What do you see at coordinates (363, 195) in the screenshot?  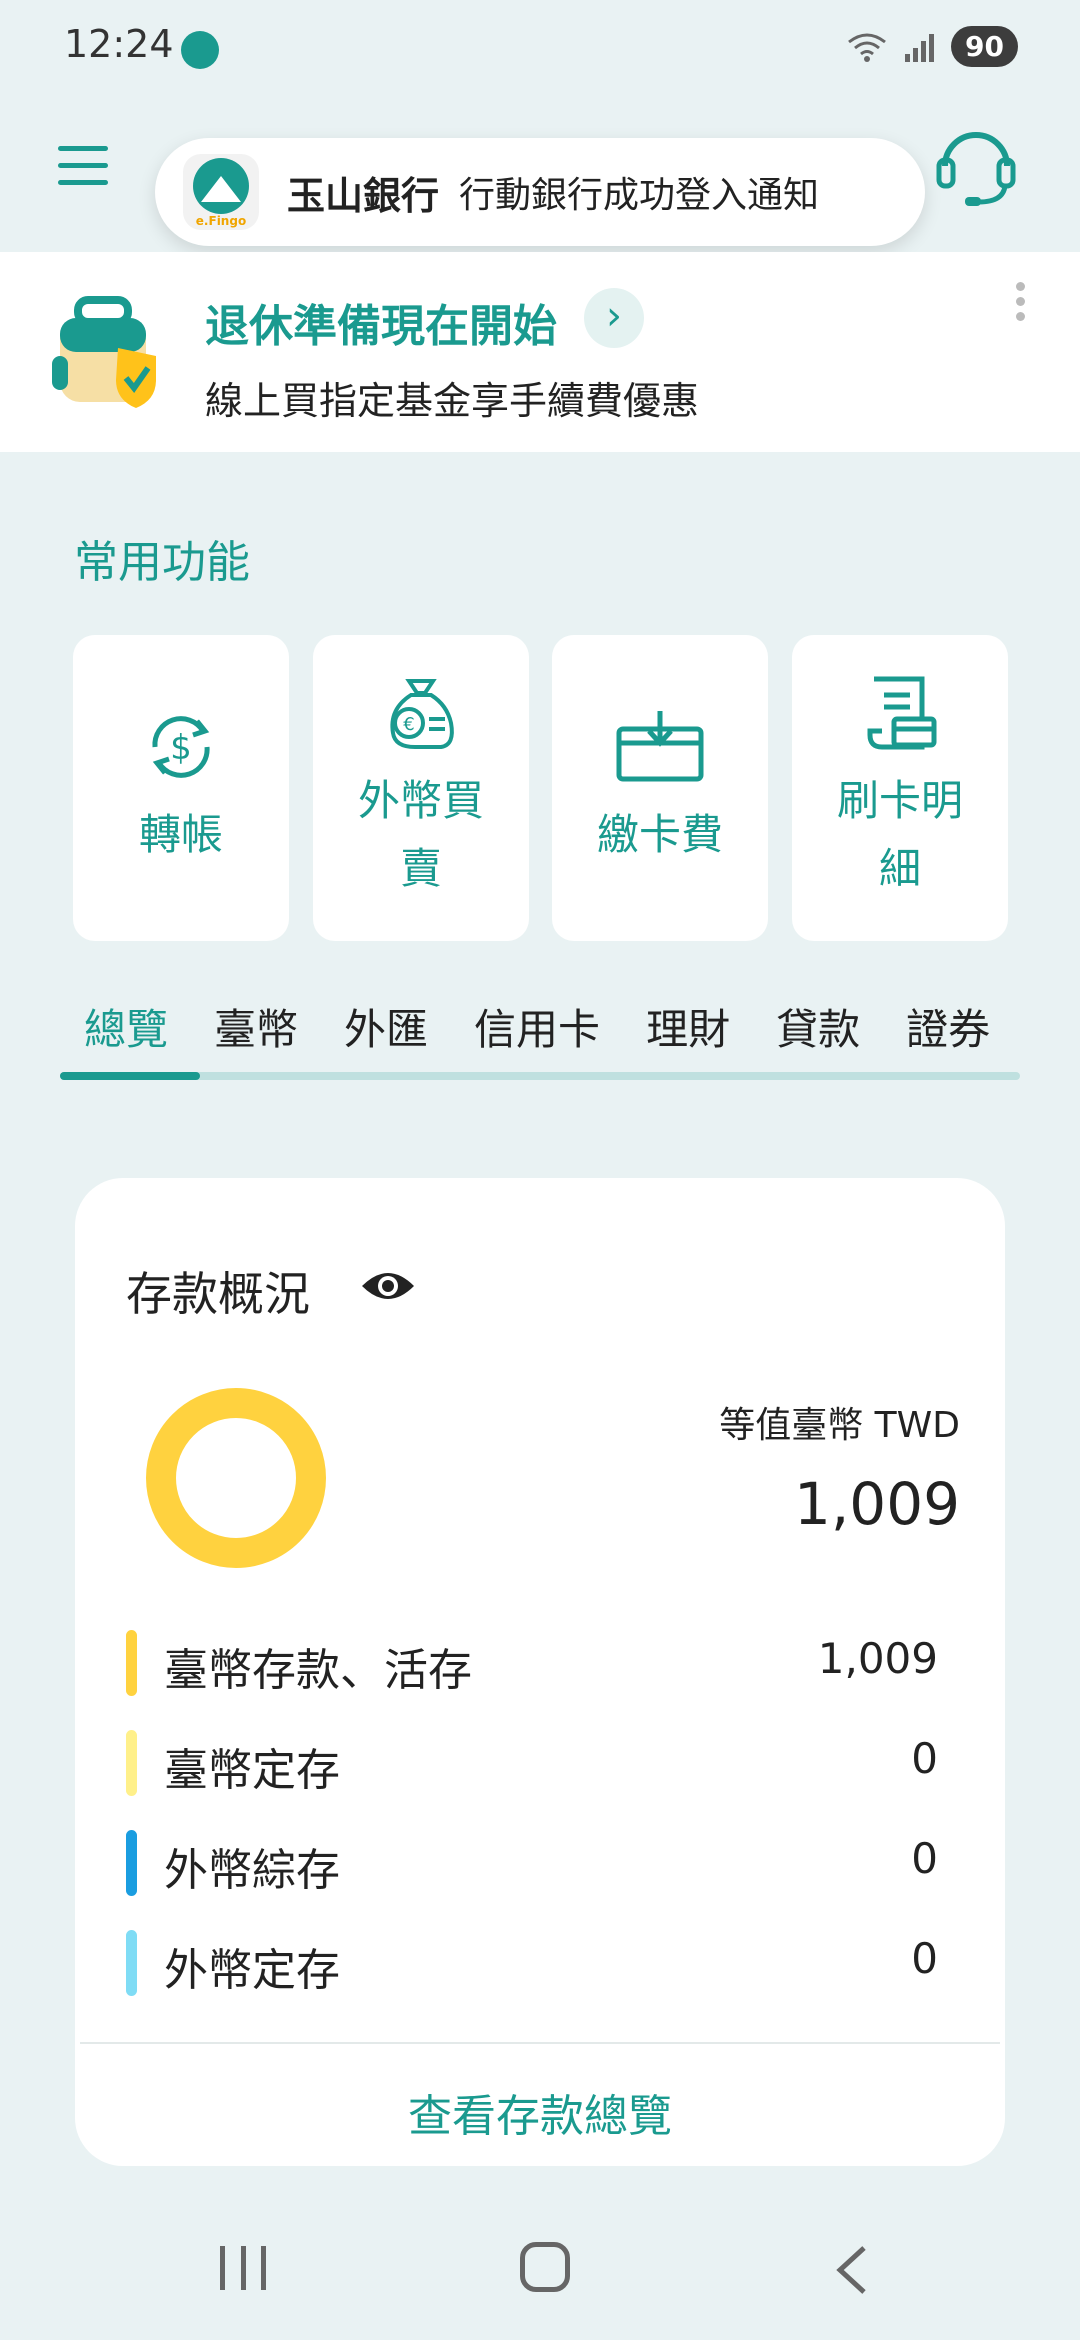 I see `notification-bank-name: 玉山銀行` at bounding box center [363, 195].